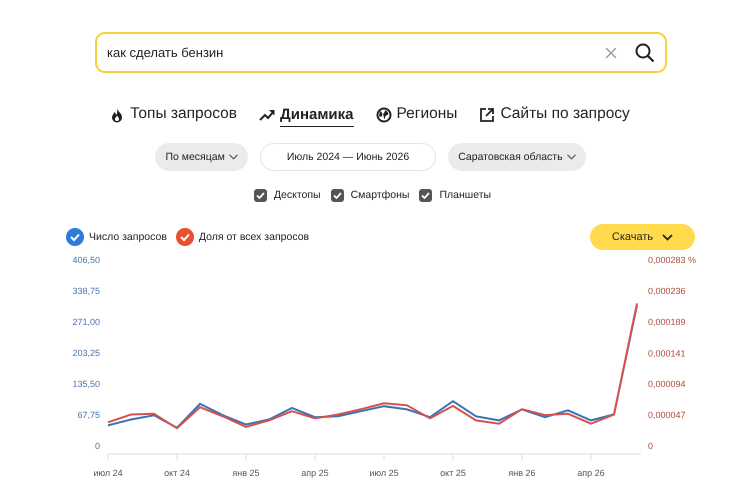  Describe the element at coordinates (86, 322) in the screenshot. I see `axis-tick-label: 271,00` at that location.